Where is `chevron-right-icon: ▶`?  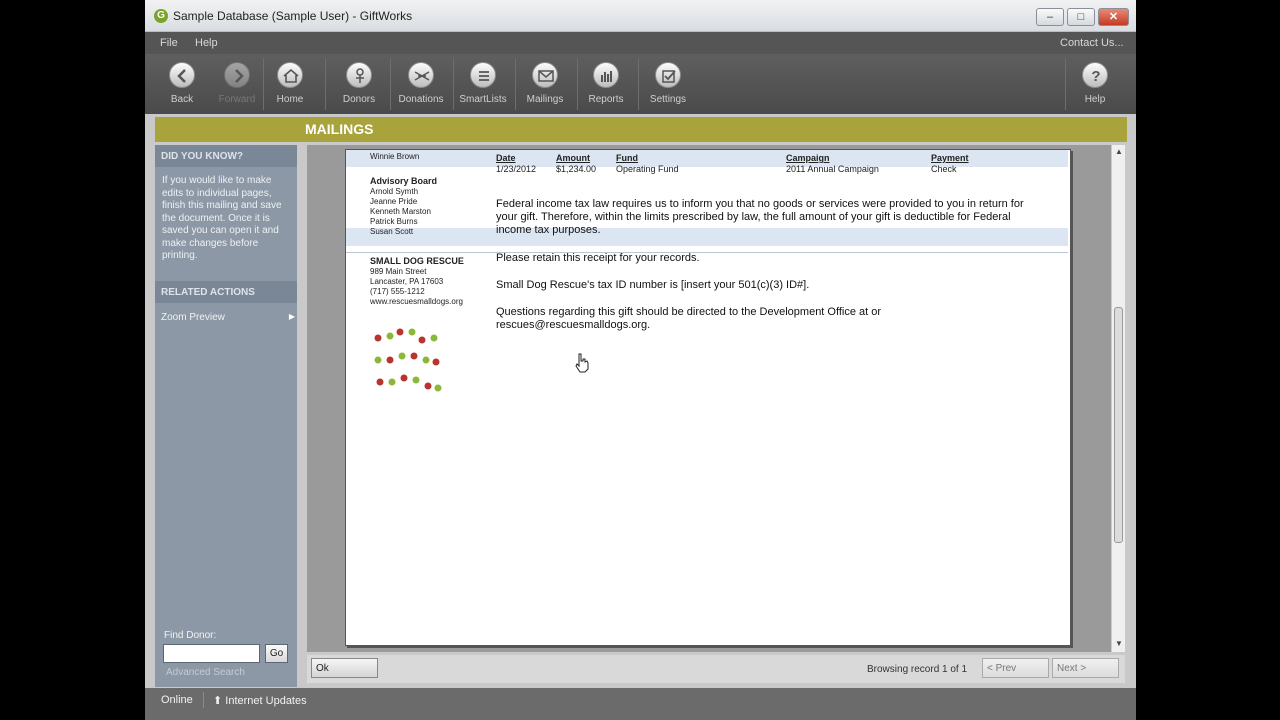
chevron-right-icon: ▶ is located at coordinates (291, 316).